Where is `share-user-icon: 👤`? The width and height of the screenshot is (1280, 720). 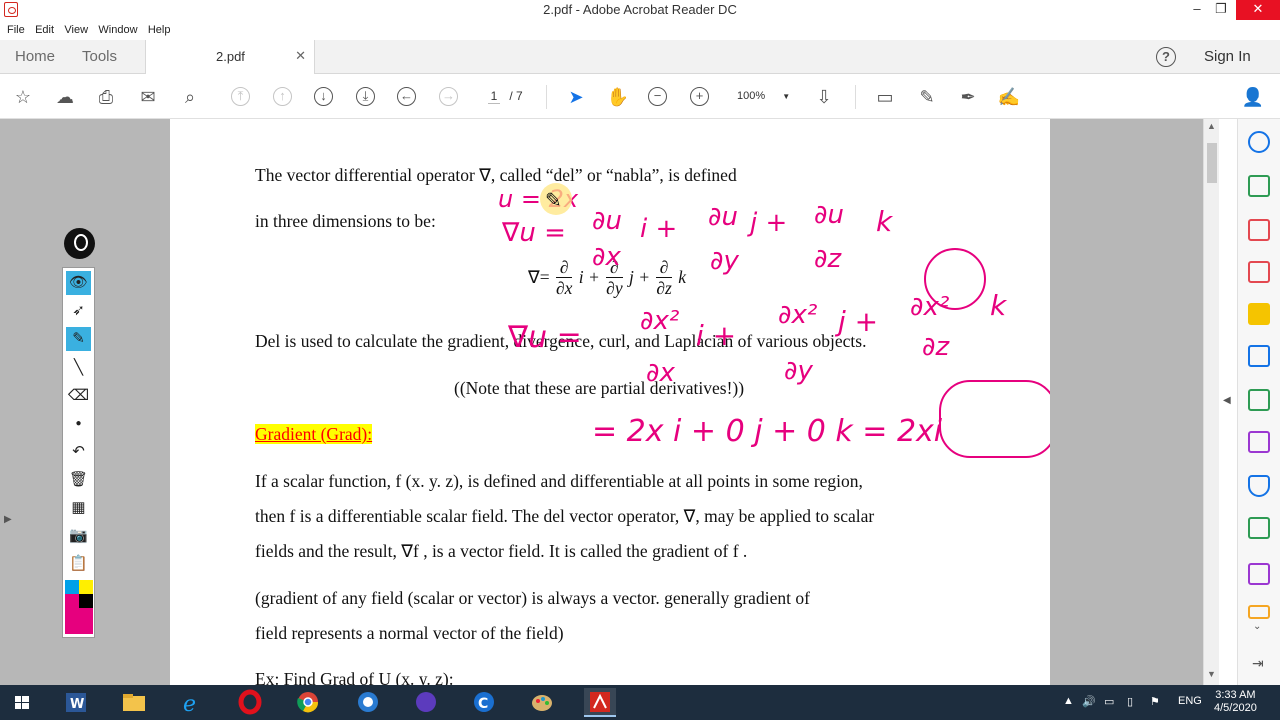 share-user-icon: 👤 is located at coordinates (1253, 97).